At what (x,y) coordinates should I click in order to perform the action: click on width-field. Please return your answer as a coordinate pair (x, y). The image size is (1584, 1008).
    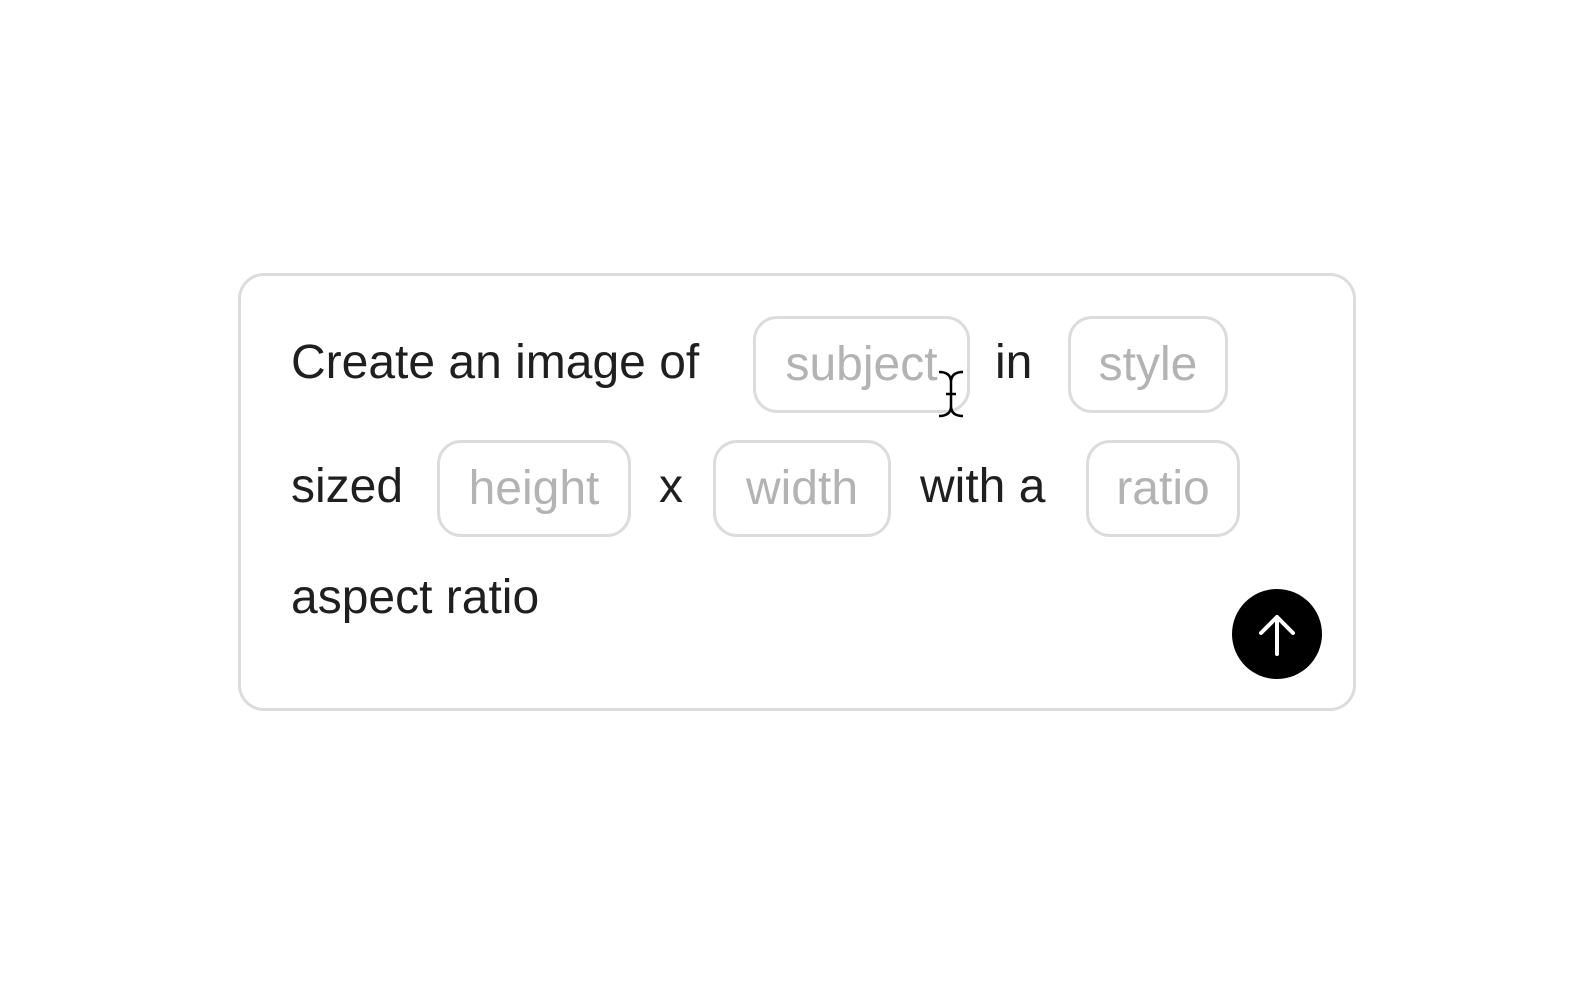
    Looking at the image, I should click on (802, 488).